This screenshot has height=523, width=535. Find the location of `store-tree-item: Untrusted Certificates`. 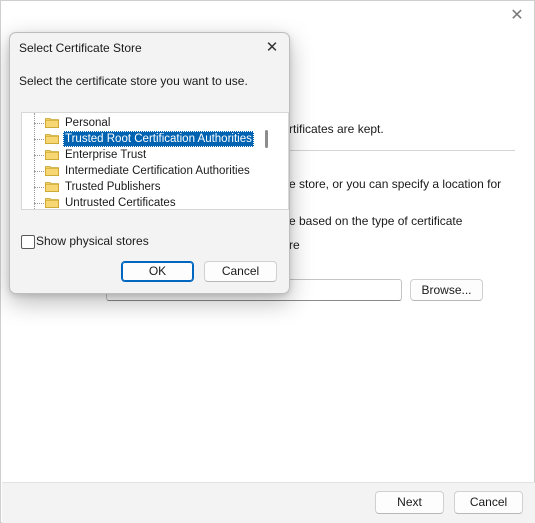

store-tree-item: Untrusted Certificates is located at coordinates (142, 202).